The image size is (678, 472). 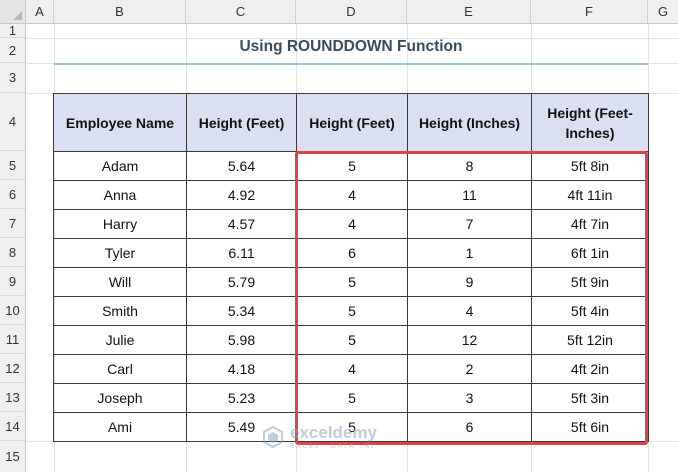 What do you see at coordinates (12, 50) in the screenshot?
I see `row-header-2: 2` at bounding box center [12, 50].